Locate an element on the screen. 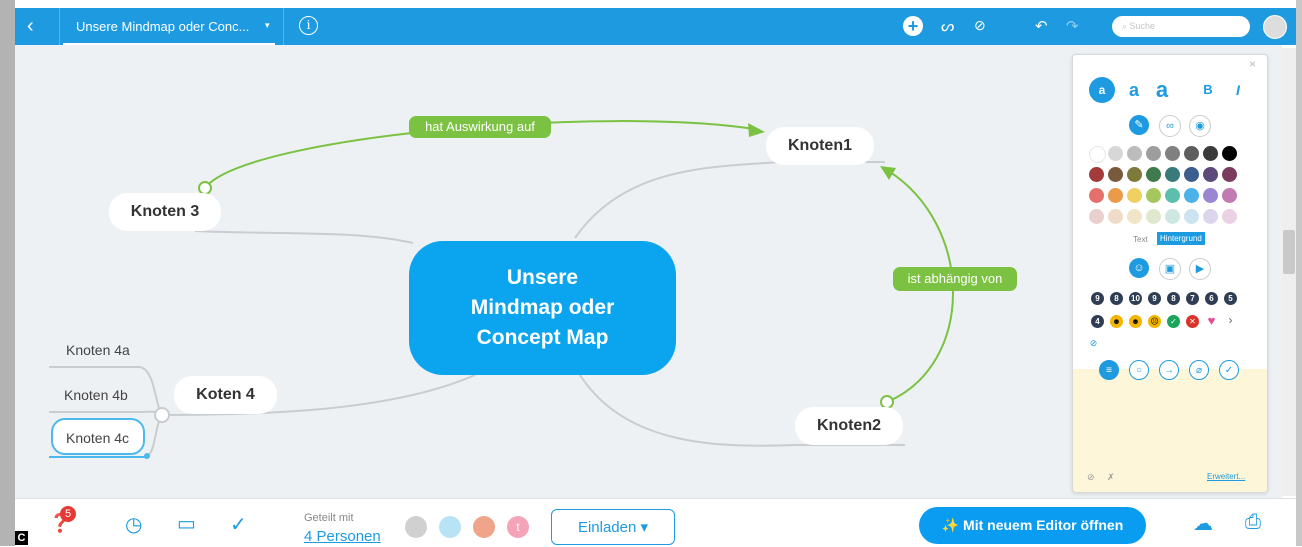 The height and width of the screenshot is (547, 1302). number-icon: 5 is located at coordinates (1230, 298).